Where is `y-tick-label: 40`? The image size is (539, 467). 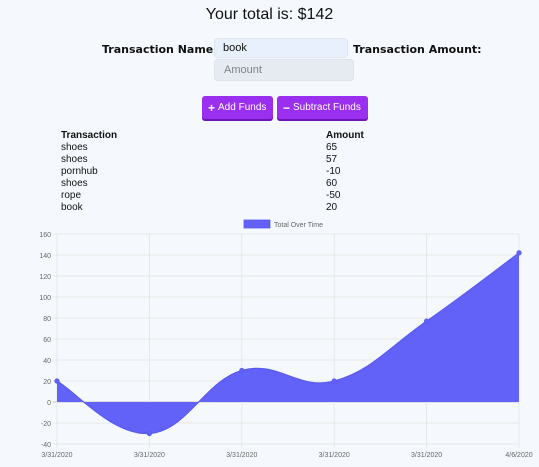 y-tick-label: 40 is located at coordinates (47, 361).